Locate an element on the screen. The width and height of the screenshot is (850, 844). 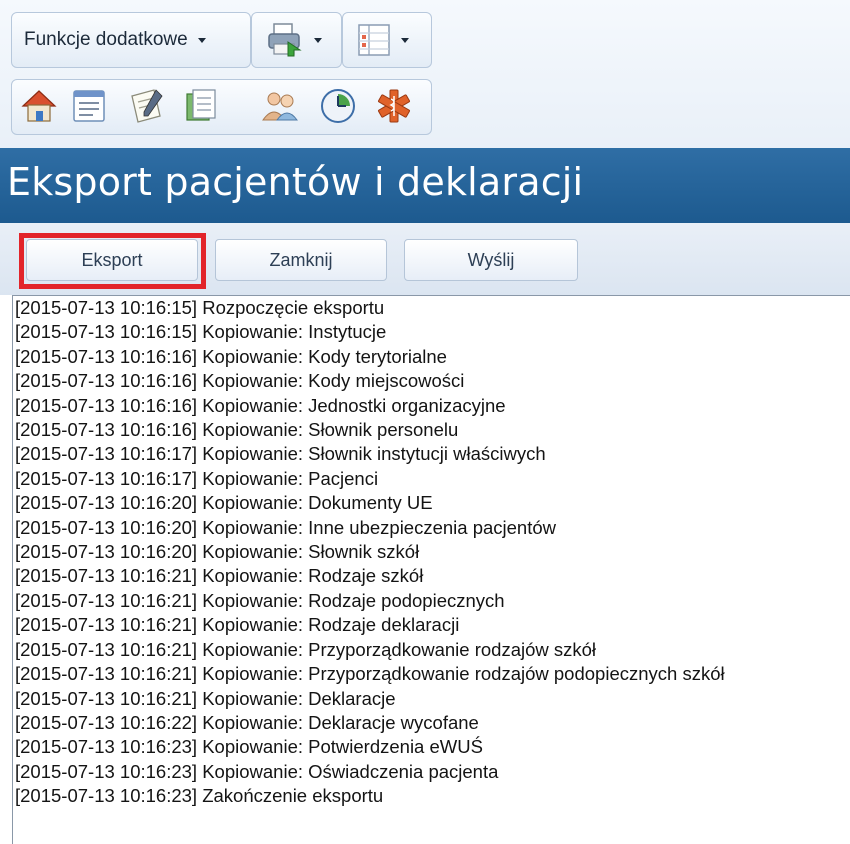
clock-button is located at coordinates (338, 106).